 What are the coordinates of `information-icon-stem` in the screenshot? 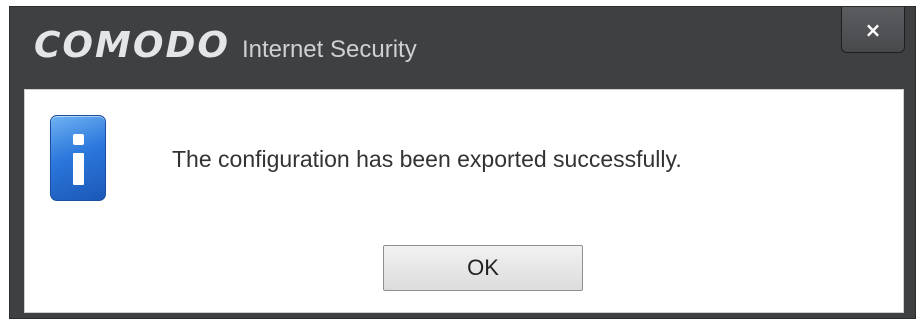 It's located at (78, 169).